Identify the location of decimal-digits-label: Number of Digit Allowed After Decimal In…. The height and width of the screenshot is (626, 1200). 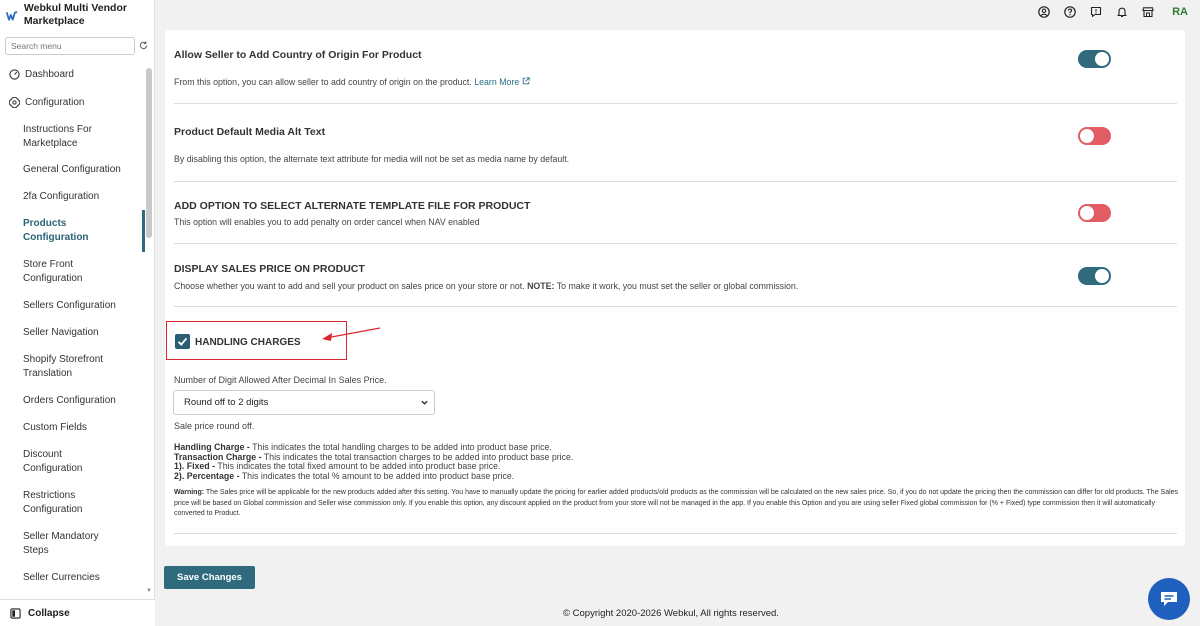
(280, 380).